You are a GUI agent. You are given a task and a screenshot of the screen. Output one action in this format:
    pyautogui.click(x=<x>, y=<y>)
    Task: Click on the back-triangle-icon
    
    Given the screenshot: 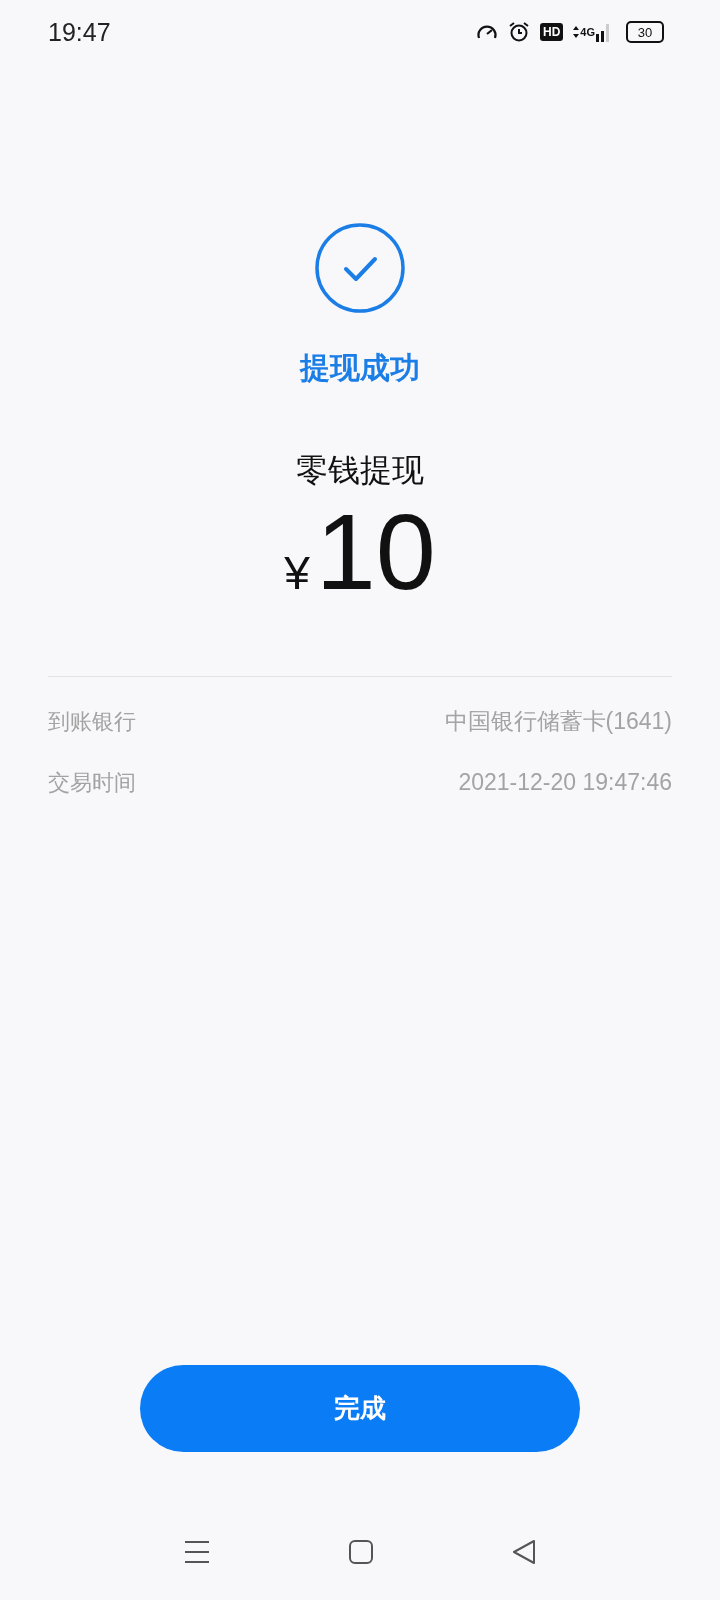 What is the action you would take?
    pyautogui.click(x=523, y=1552)
    